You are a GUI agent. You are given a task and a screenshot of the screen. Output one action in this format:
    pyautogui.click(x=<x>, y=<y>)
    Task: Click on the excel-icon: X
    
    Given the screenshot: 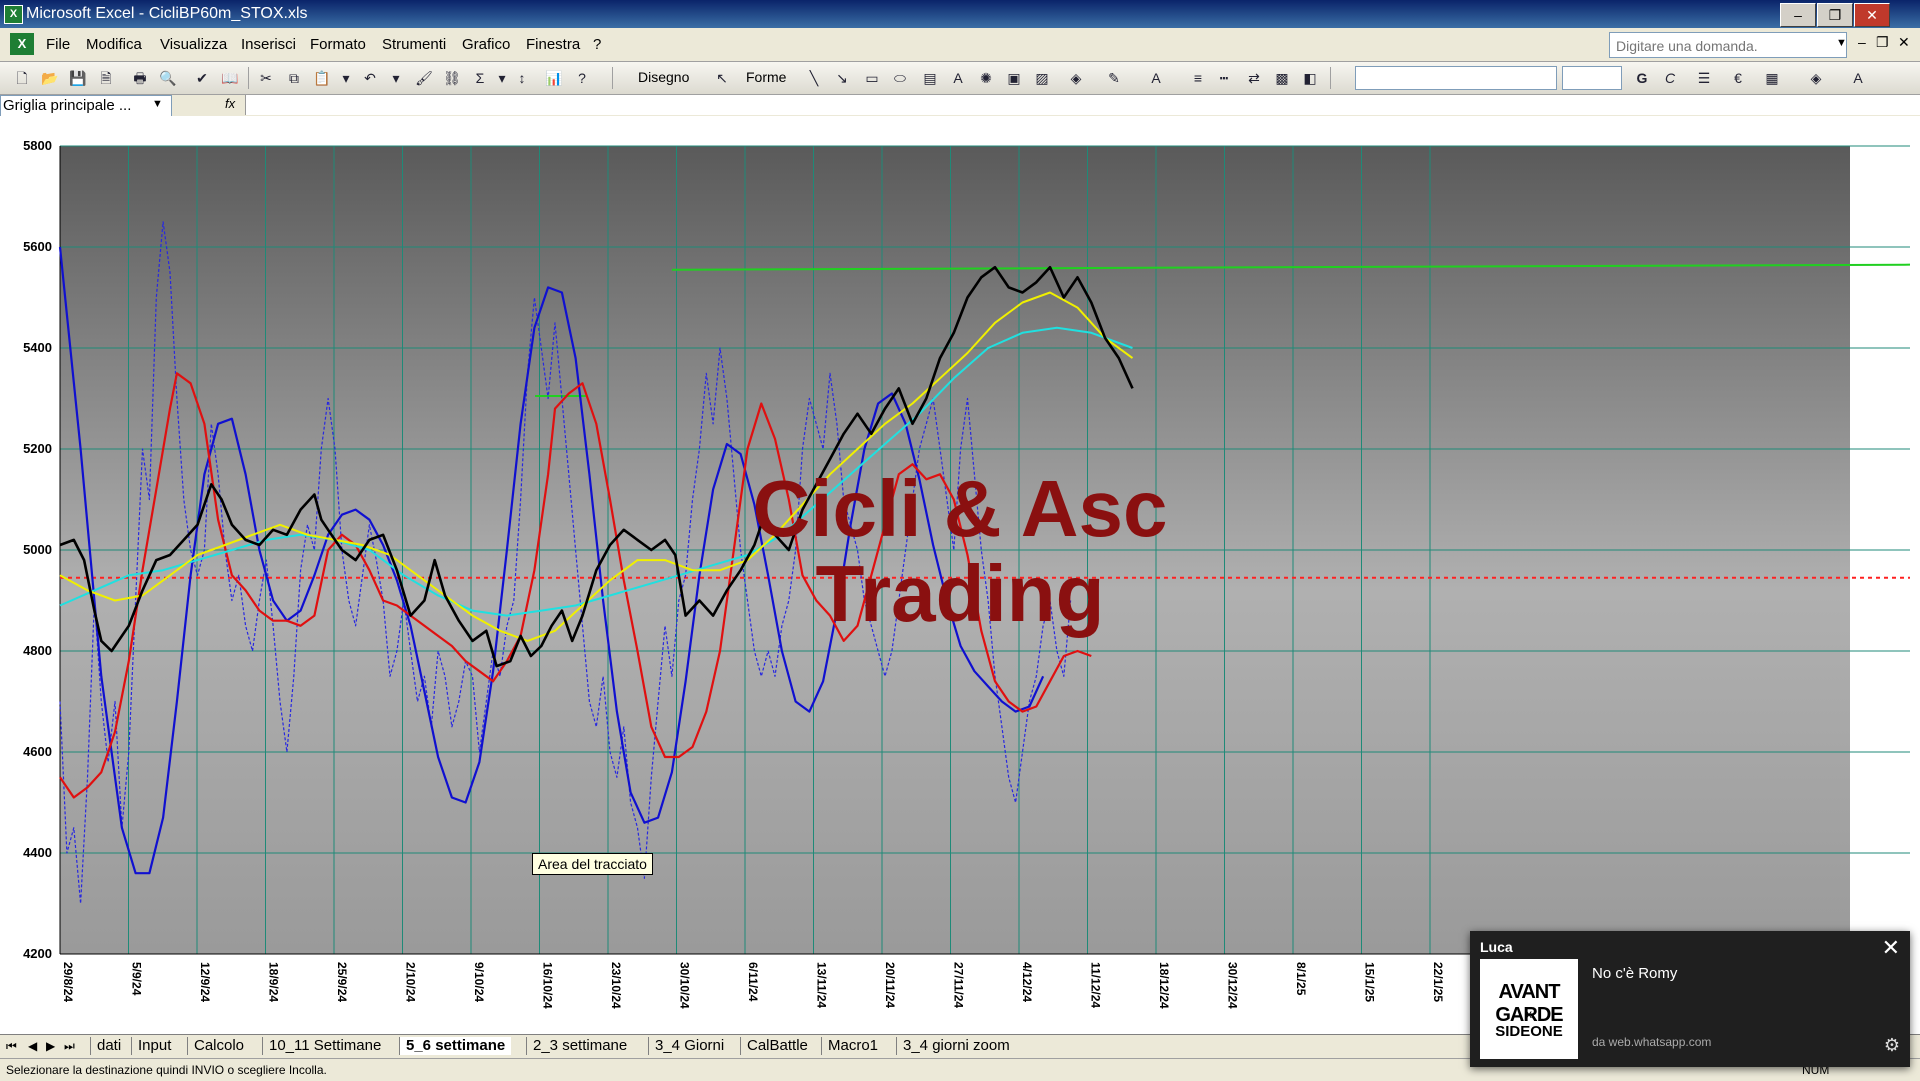 What is the action you would take?
    pyautogui.click(x=13, y=14)
    